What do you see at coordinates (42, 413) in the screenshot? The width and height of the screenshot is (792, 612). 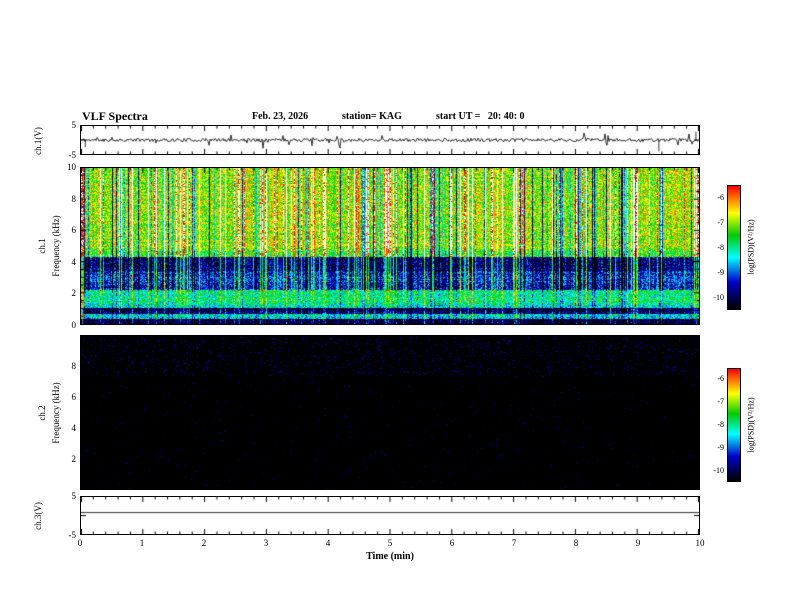 I see `ch2-channel-label: ch.2` at bounding box center [42, 413].